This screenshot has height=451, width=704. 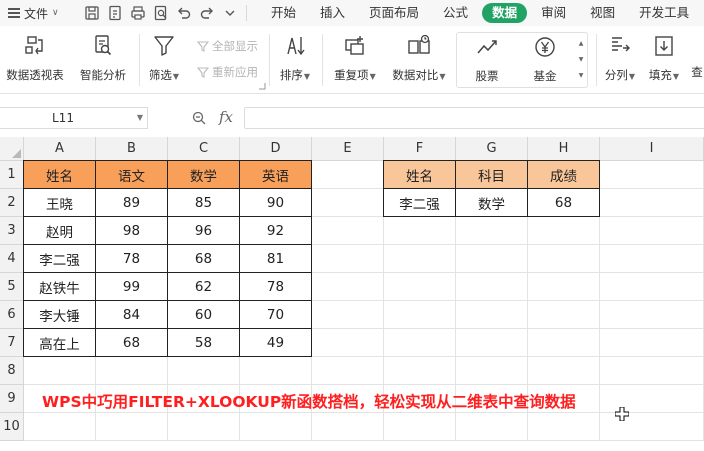 What do you see at coordinates (420, 175) in the screenshot?
I see `table2-header-cell: 姓名` at bounding box center [420, 175].